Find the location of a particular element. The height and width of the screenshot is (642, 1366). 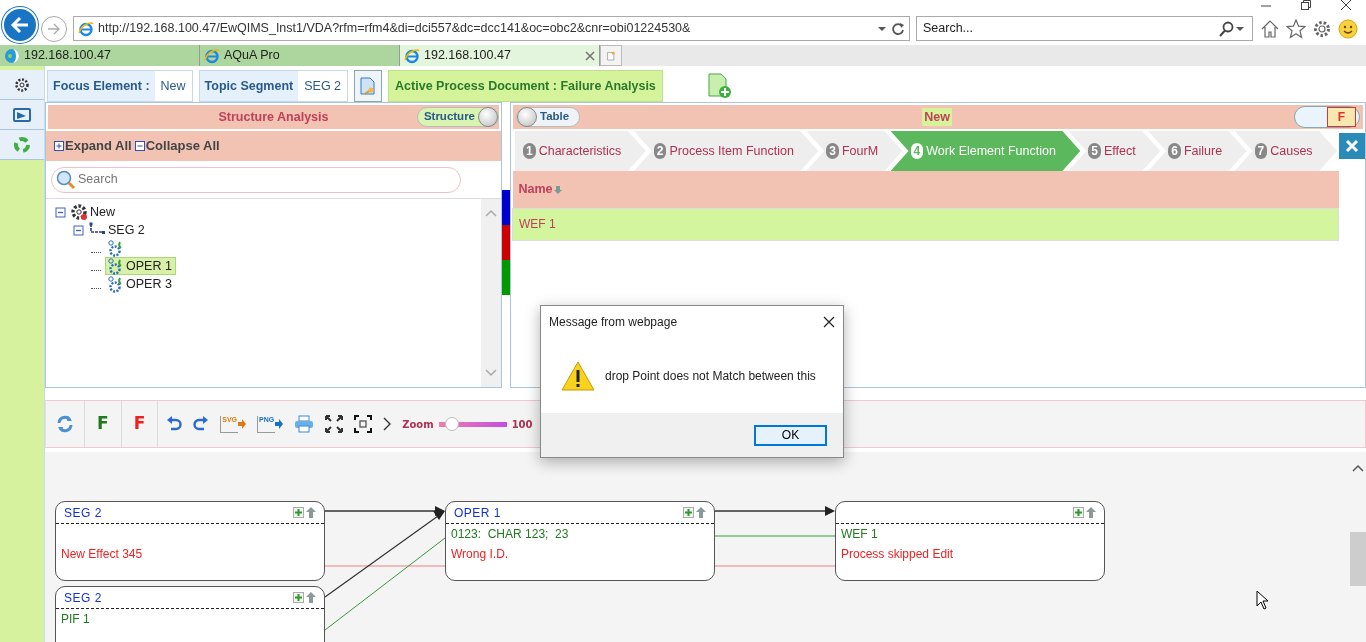

back-button is located at coordinates (20, 24).